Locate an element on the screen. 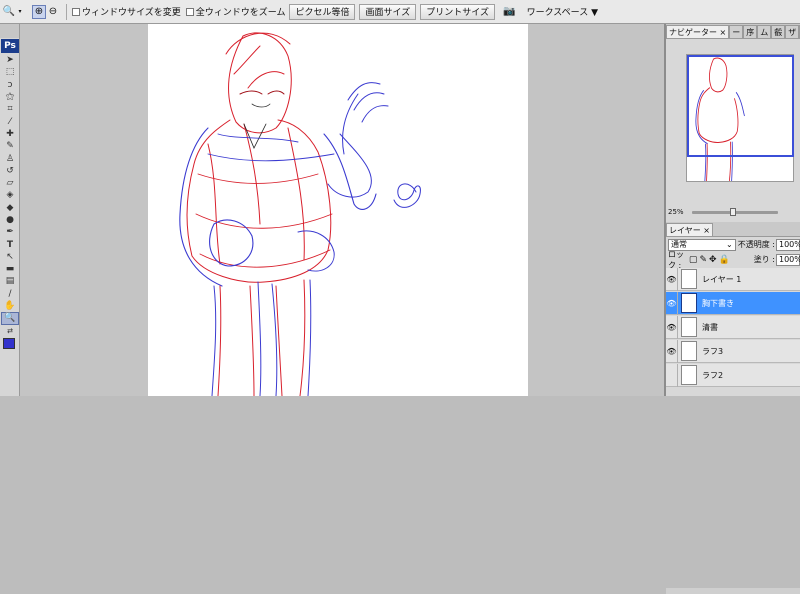 The height and width of the screenshot is (594, 800). lock-position-icon: ✥ is located at coordinates (713, 260).